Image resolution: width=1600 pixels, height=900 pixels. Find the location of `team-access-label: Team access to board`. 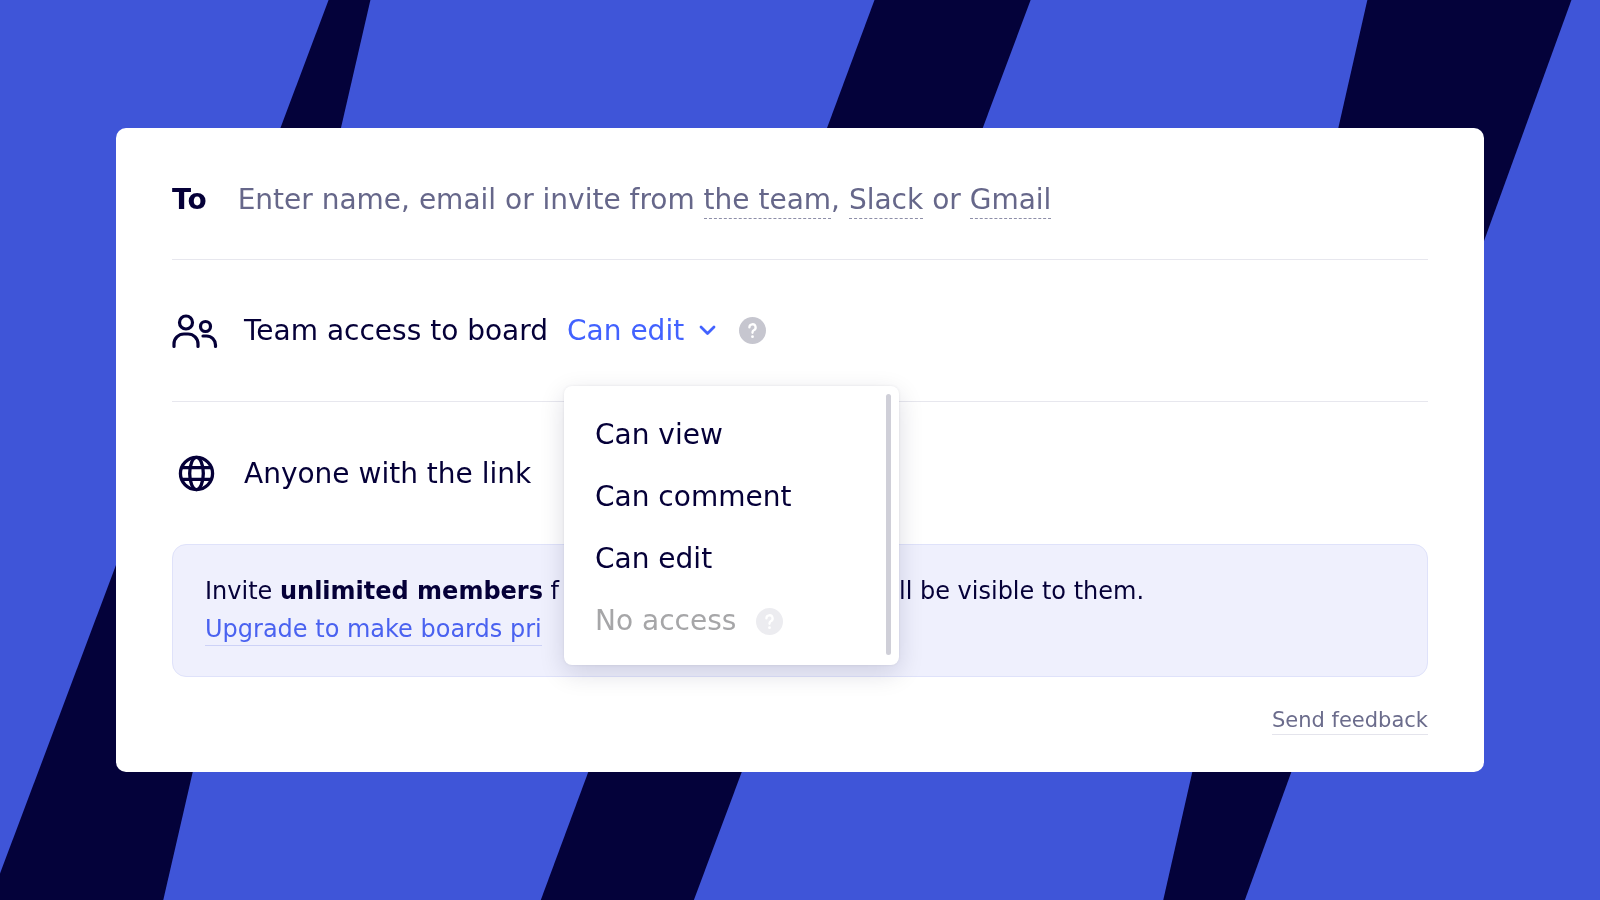

team-access-label: Team access to board is located at coordinates (396, 330).